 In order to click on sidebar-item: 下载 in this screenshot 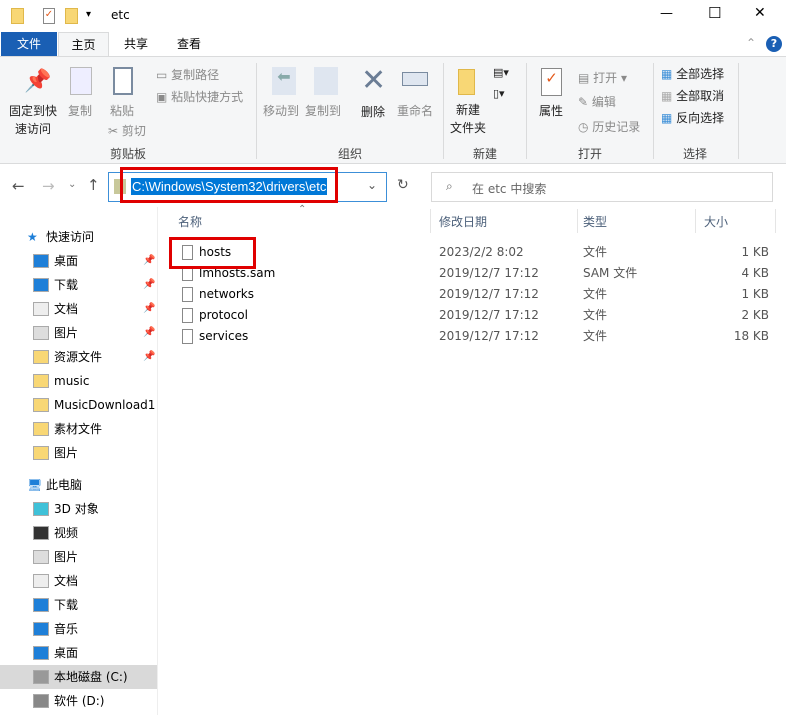, I will do `click(78, 605)`.